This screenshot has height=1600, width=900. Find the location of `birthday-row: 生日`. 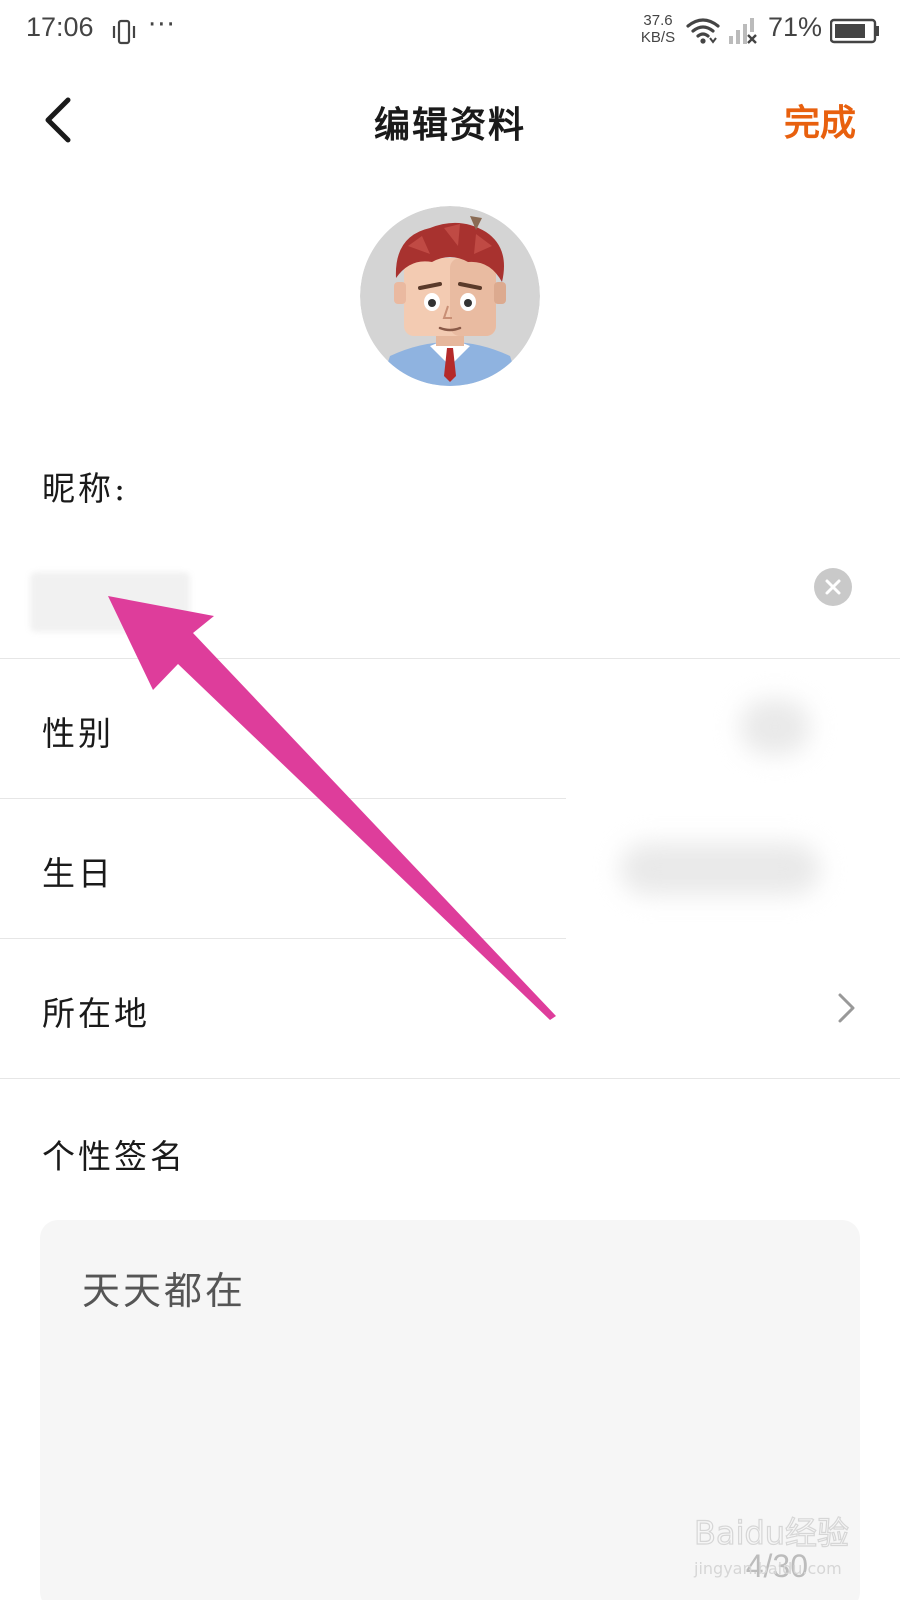

birthday-row: 生日 is located at coordinates (450, 868).